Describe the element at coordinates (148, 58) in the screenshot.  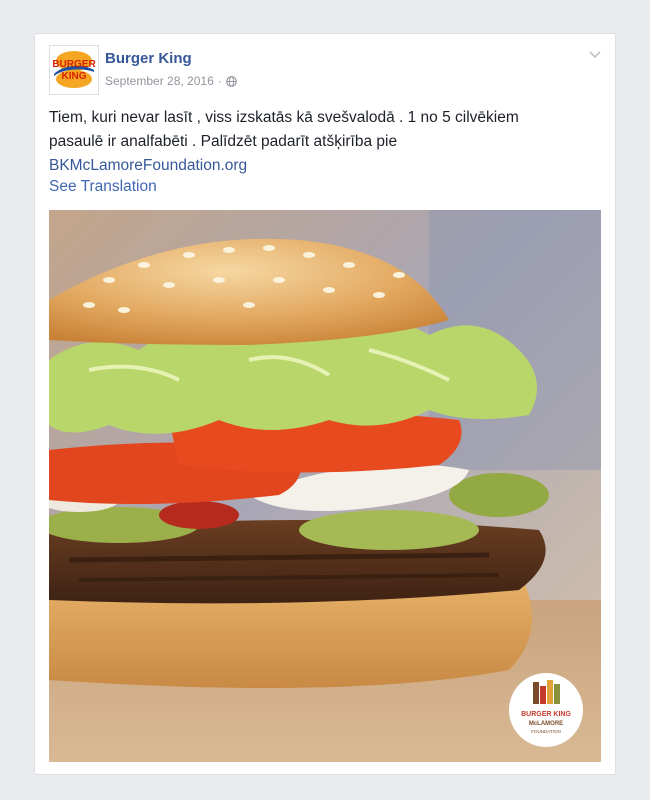
I see `page-name-link: Burger King` at that location.